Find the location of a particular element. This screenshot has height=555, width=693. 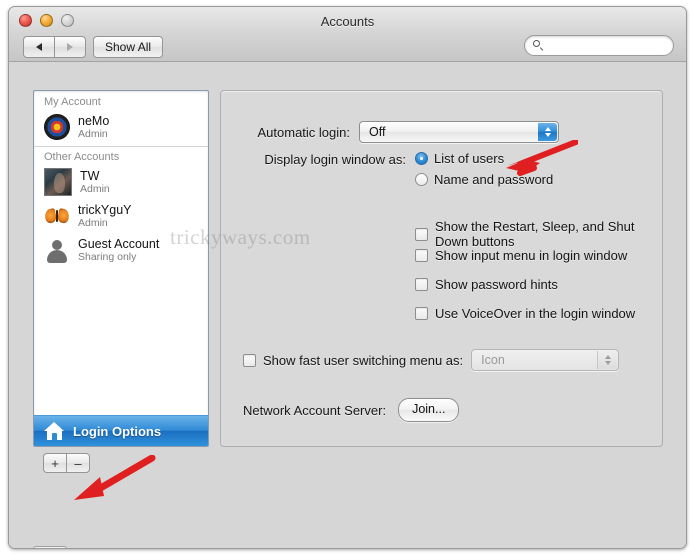

automatic-login-select: Off is located at coordinates (459, 132).